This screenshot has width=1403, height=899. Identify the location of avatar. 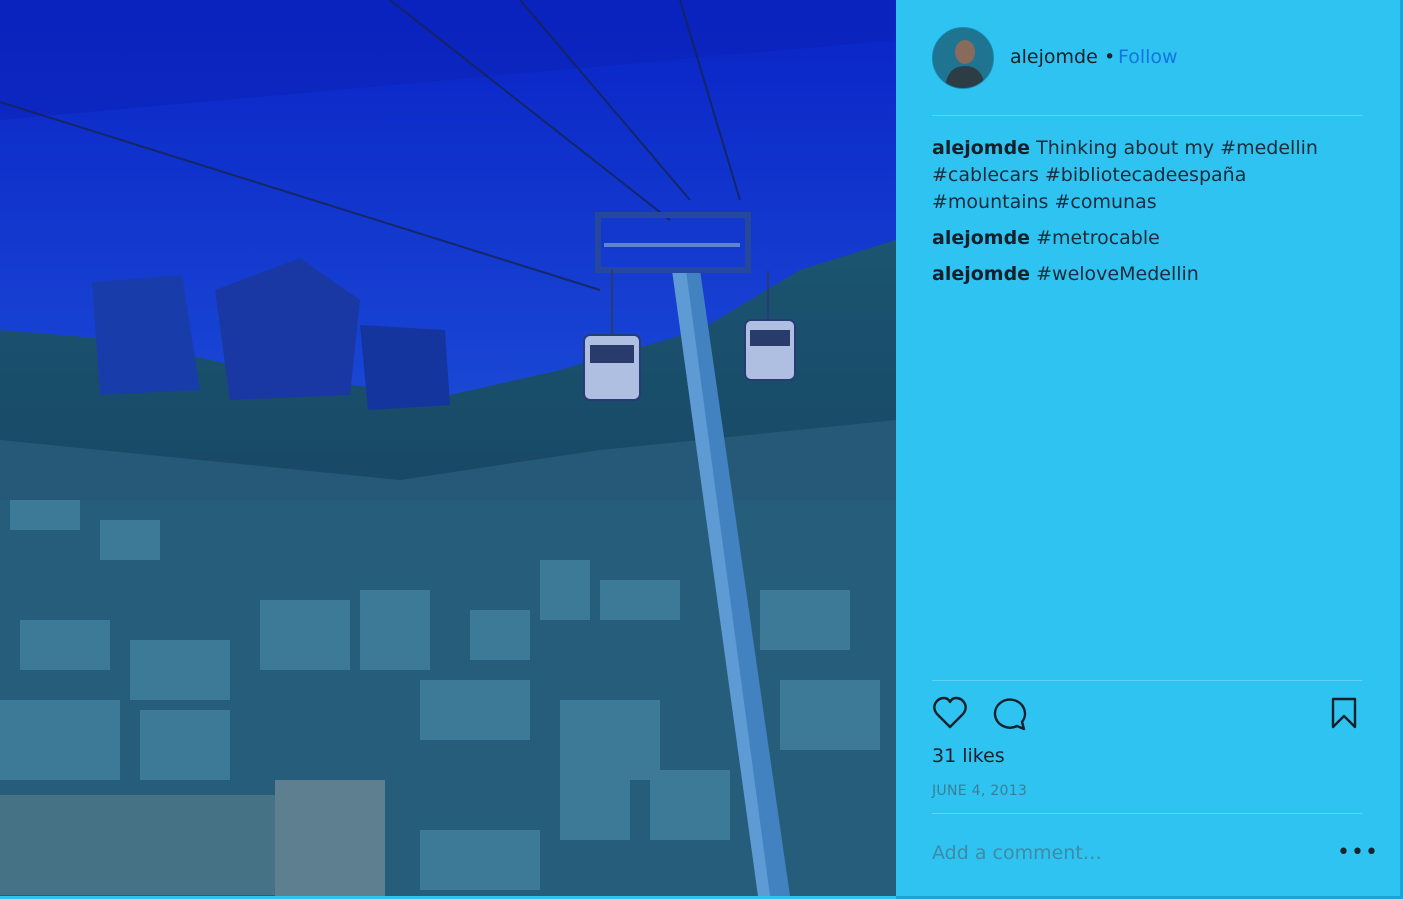
(963, 58).